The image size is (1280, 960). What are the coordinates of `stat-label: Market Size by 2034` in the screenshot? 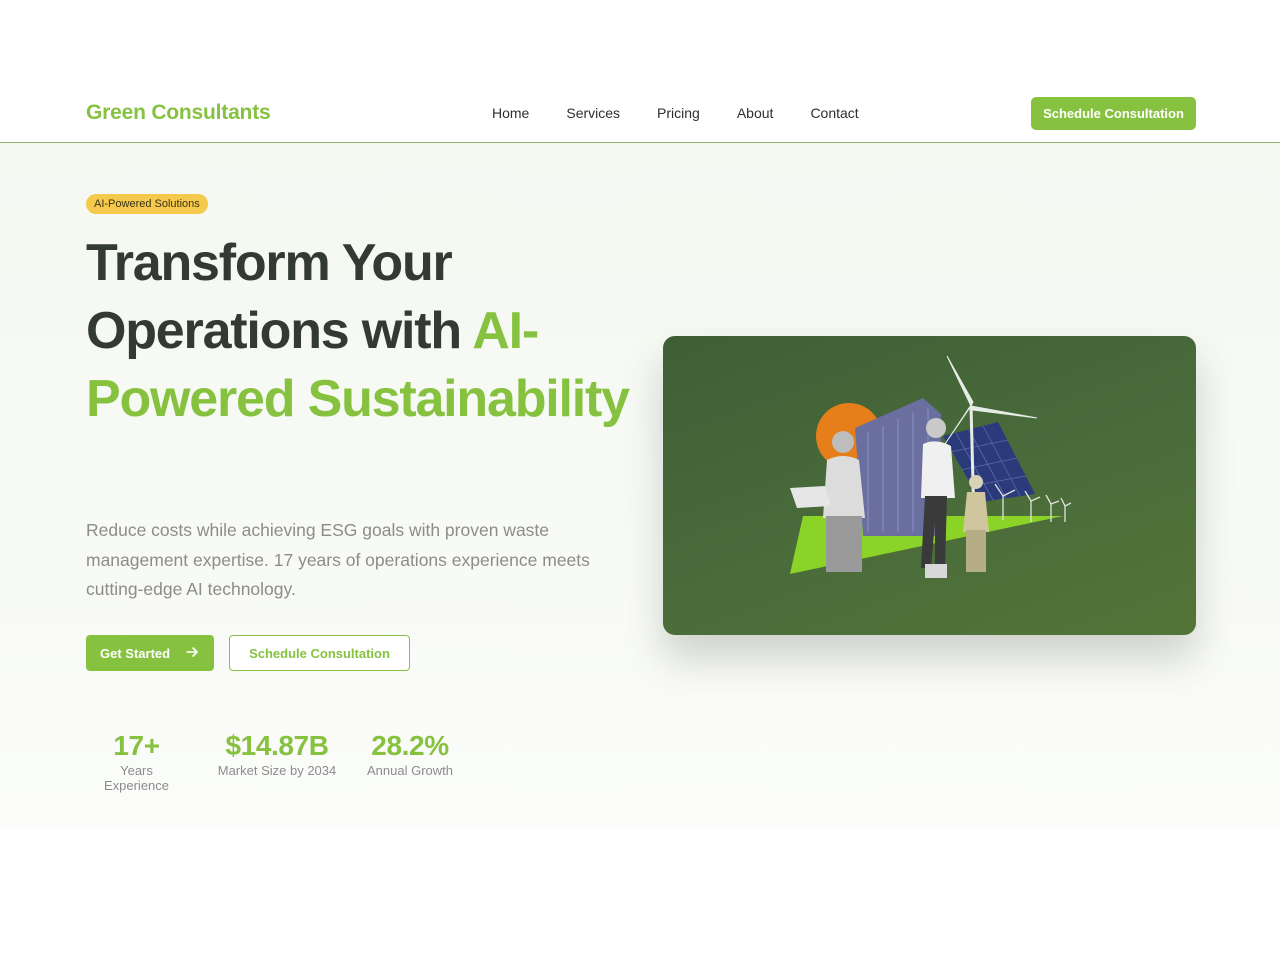 It's located at (277, 770).